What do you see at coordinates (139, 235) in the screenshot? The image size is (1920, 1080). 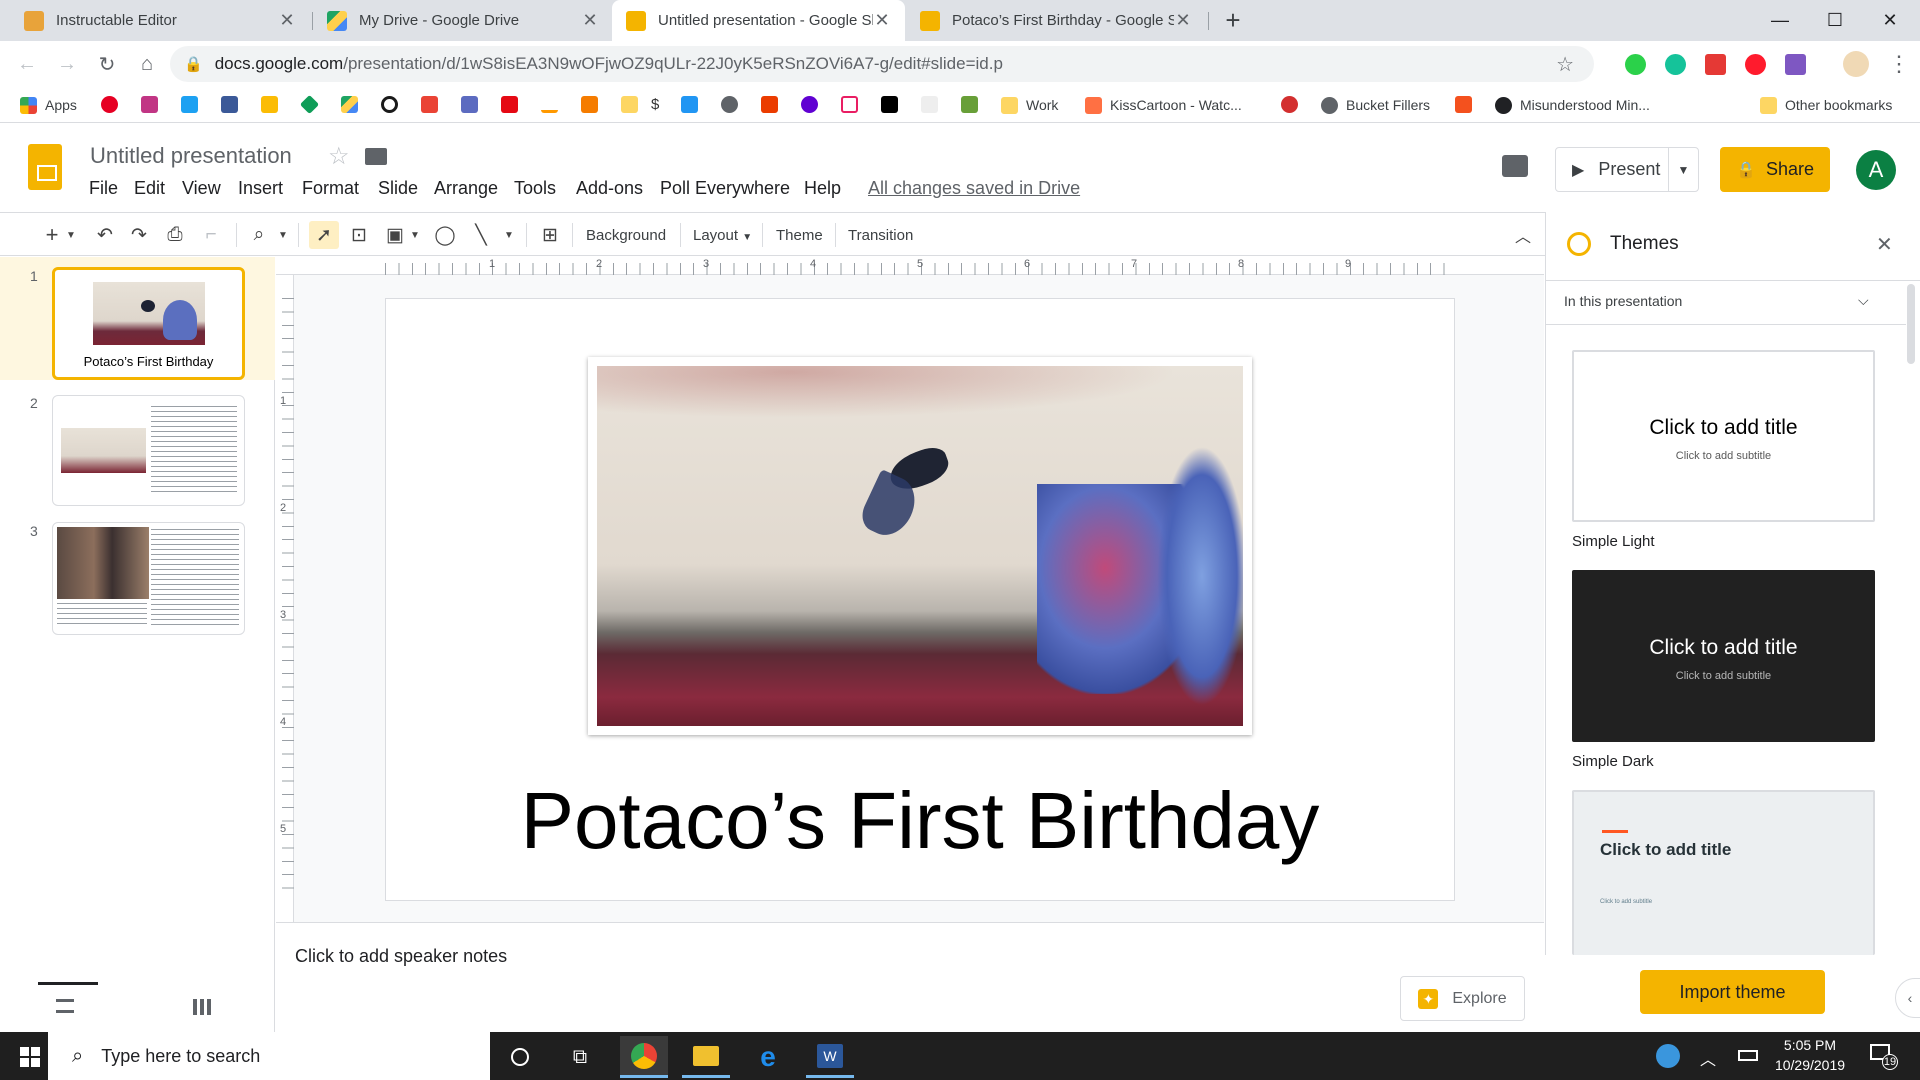 I see `redo-icon: ↷` at bounding box center [139, 235].